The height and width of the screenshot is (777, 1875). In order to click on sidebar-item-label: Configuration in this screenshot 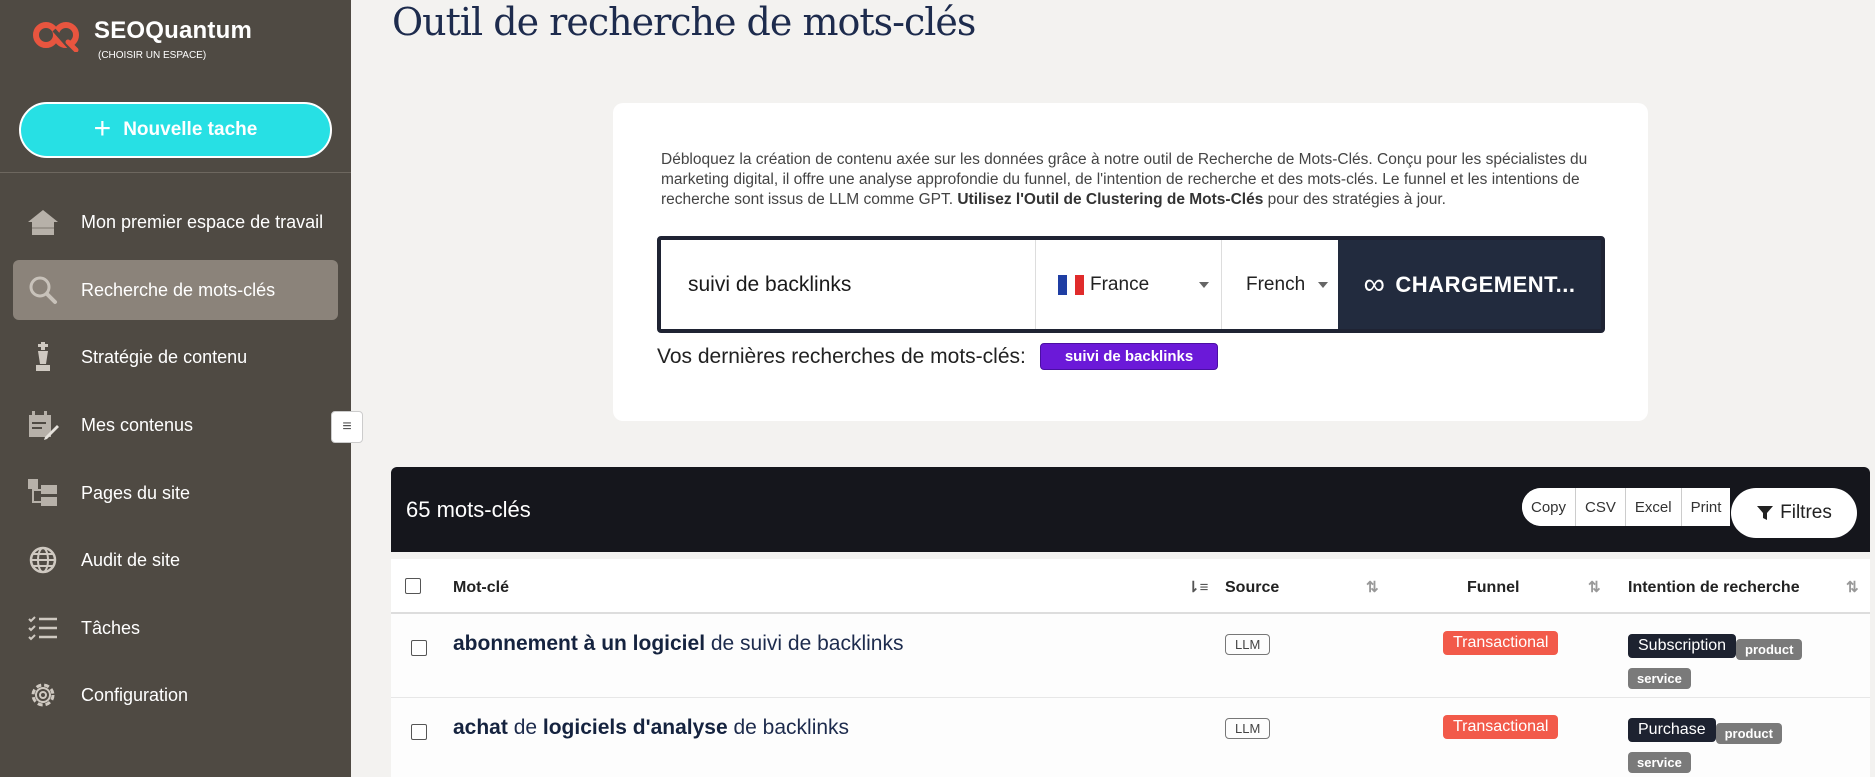, I will do `click(135, 694)`.